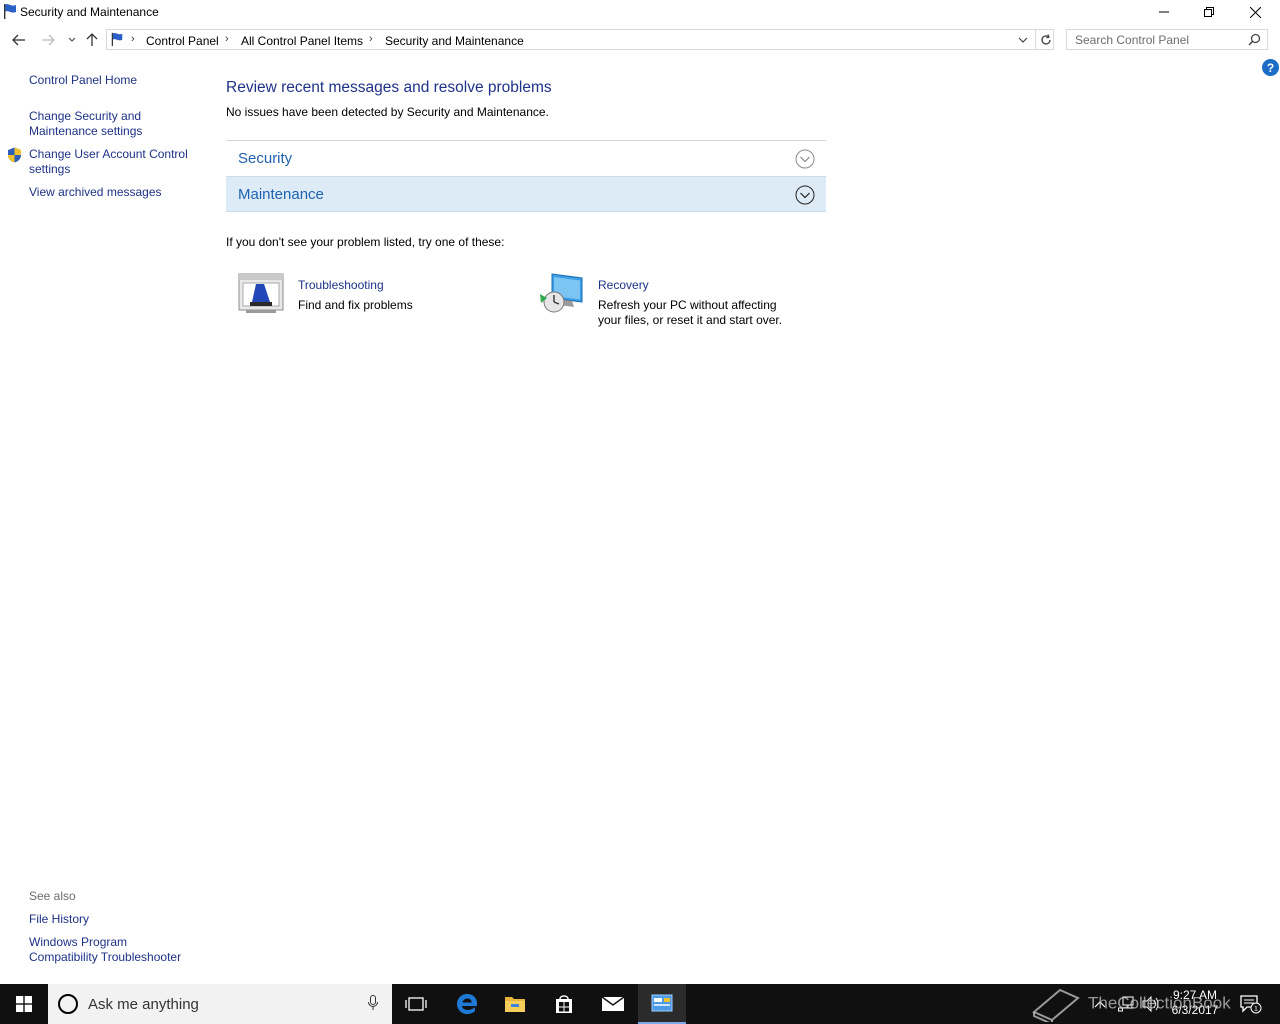  Describe the element at coordinates (1256, 1009) in the screenshot. I see `notification-count: 1` at that location.